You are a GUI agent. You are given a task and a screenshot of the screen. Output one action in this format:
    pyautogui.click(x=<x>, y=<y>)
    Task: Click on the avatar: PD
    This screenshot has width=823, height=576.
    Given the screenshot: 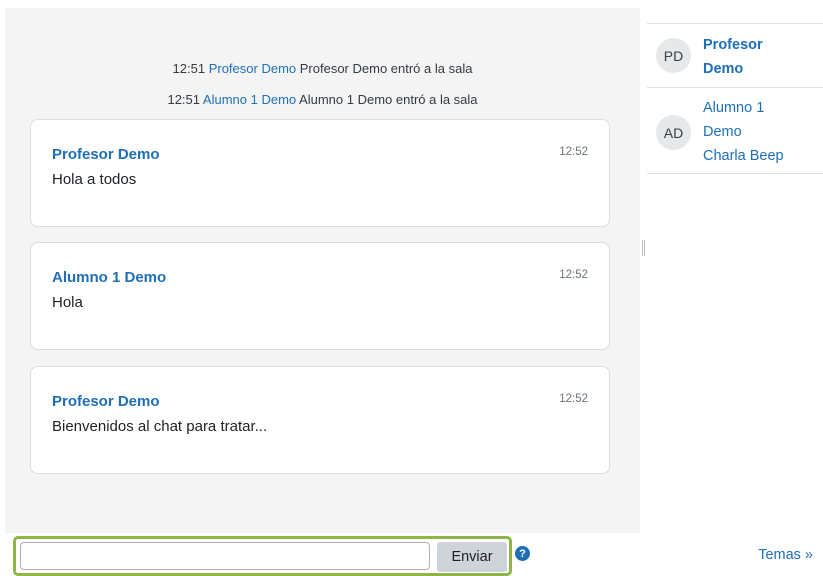 What is the action you would take?
    pyautogui.click(x=673, y=55)
    